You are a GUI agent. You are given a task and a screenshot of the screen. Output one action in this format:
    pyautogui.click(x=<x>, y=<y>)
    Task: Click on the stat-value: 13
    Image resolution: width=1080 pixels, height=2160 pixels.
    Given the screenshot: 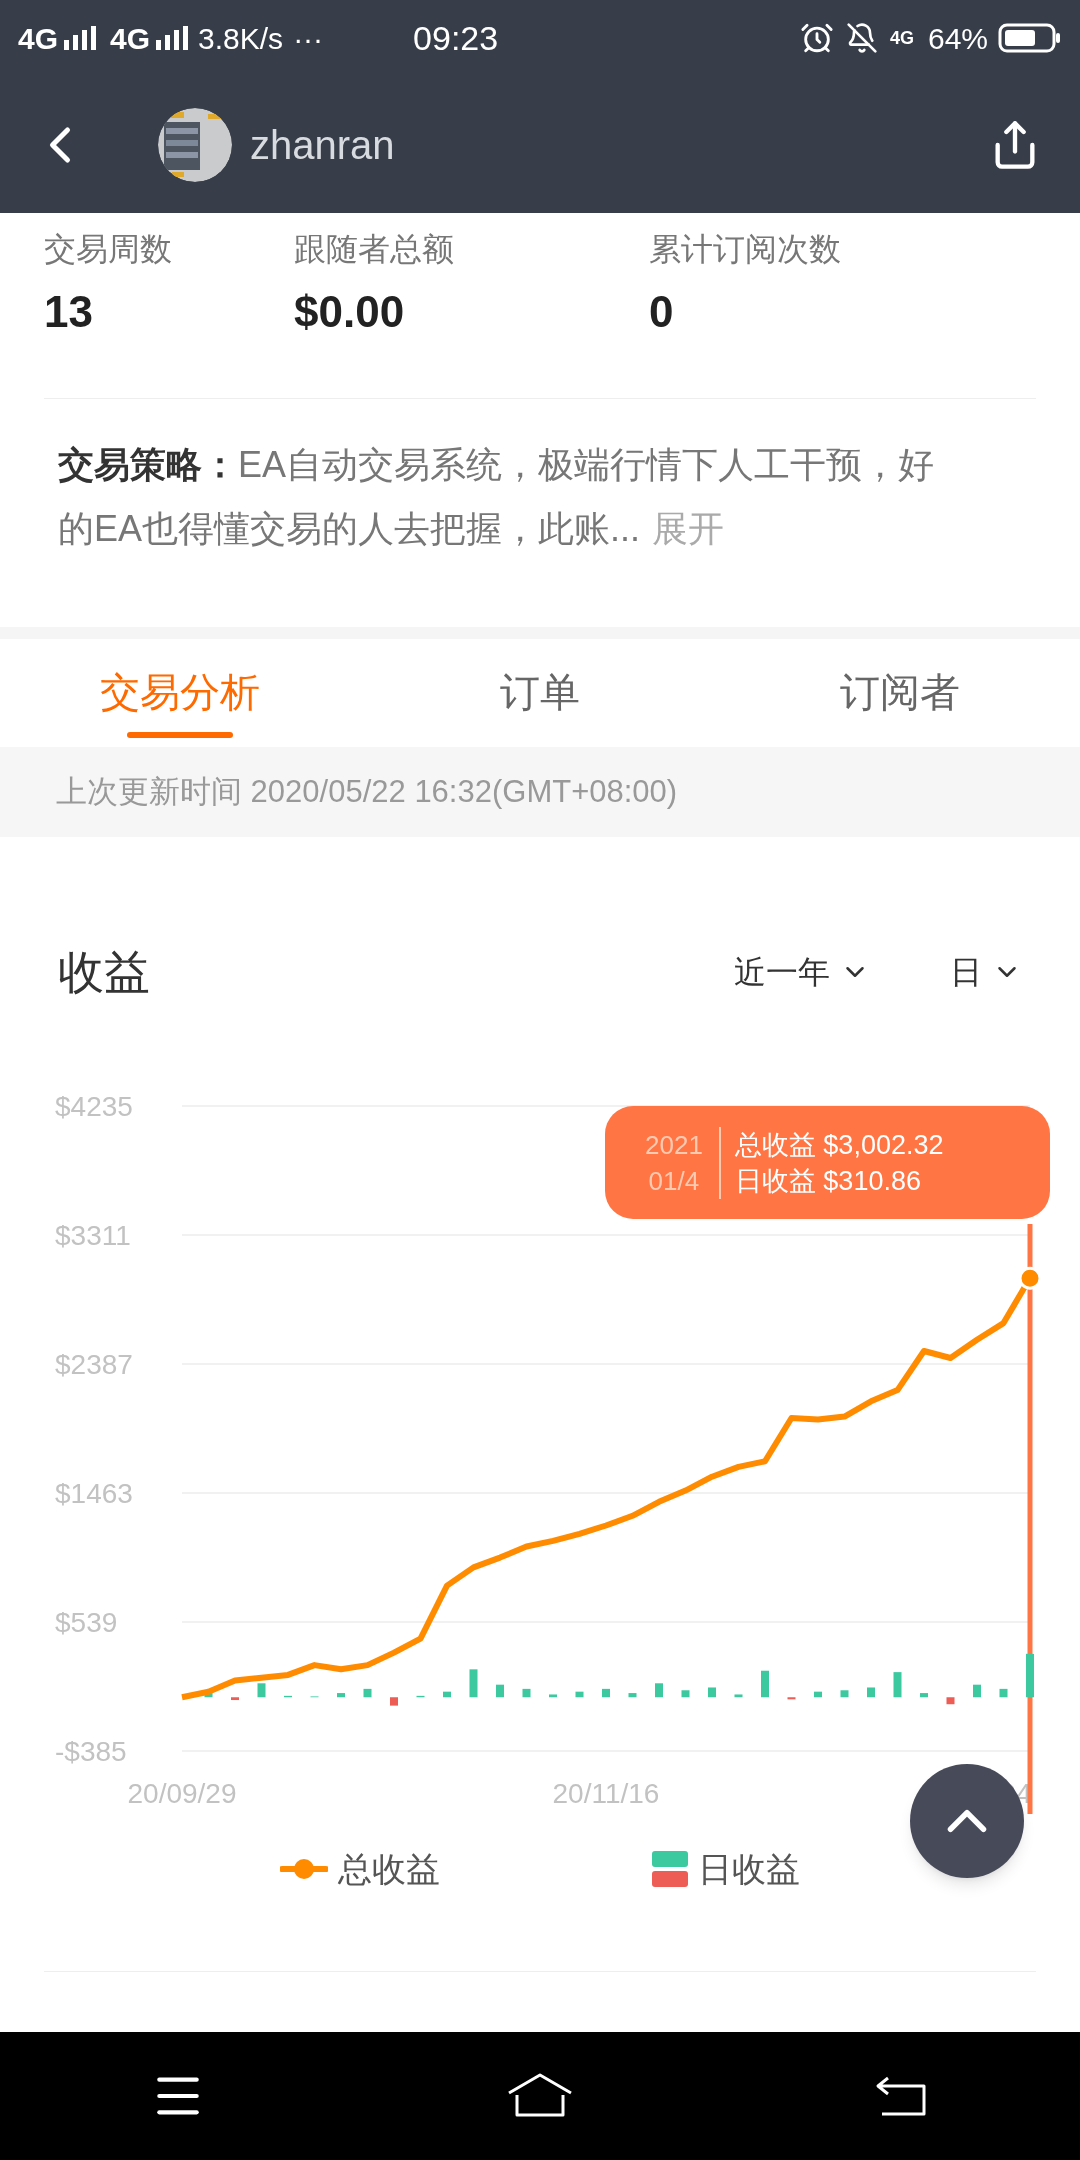 What is the action you would take?
    pyautogui.click(x=69, y=312)
    